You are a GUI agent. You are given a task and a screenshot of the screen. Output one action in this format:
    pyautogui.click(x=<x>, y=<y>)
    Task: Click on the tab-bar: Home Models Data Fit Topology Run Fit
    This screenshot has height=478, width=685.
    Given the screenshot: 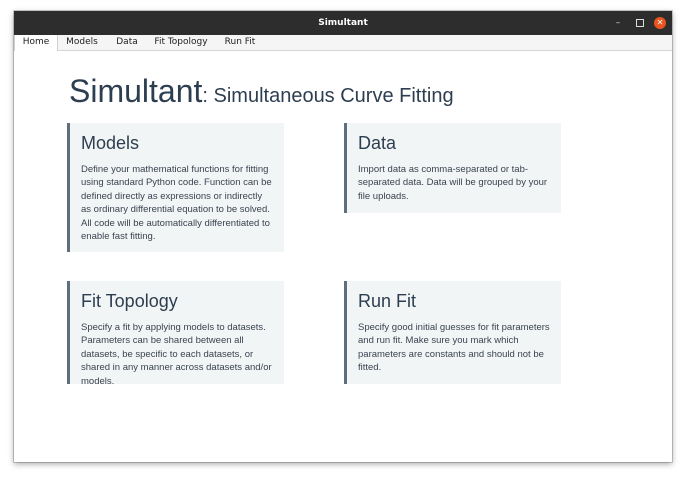 What is the action you would take?
    pyautogui.click(x=343, y=43)
    